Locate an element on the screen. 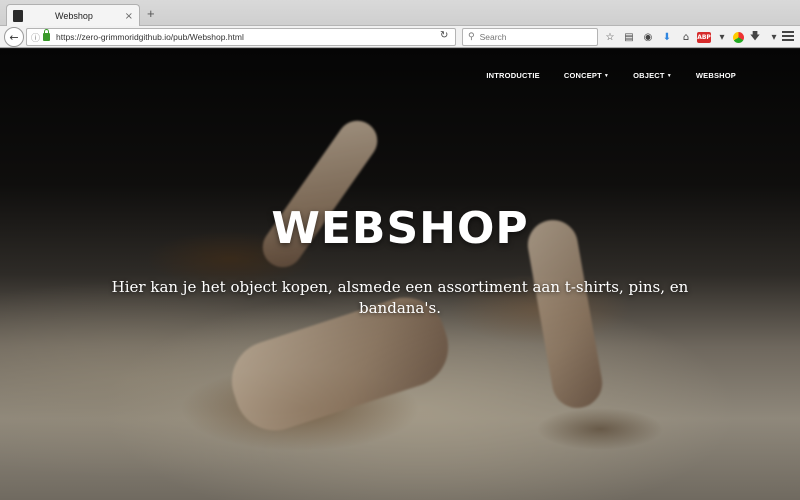  overflow-chevron-icon: ▾ is located at coordinates (774, 37).